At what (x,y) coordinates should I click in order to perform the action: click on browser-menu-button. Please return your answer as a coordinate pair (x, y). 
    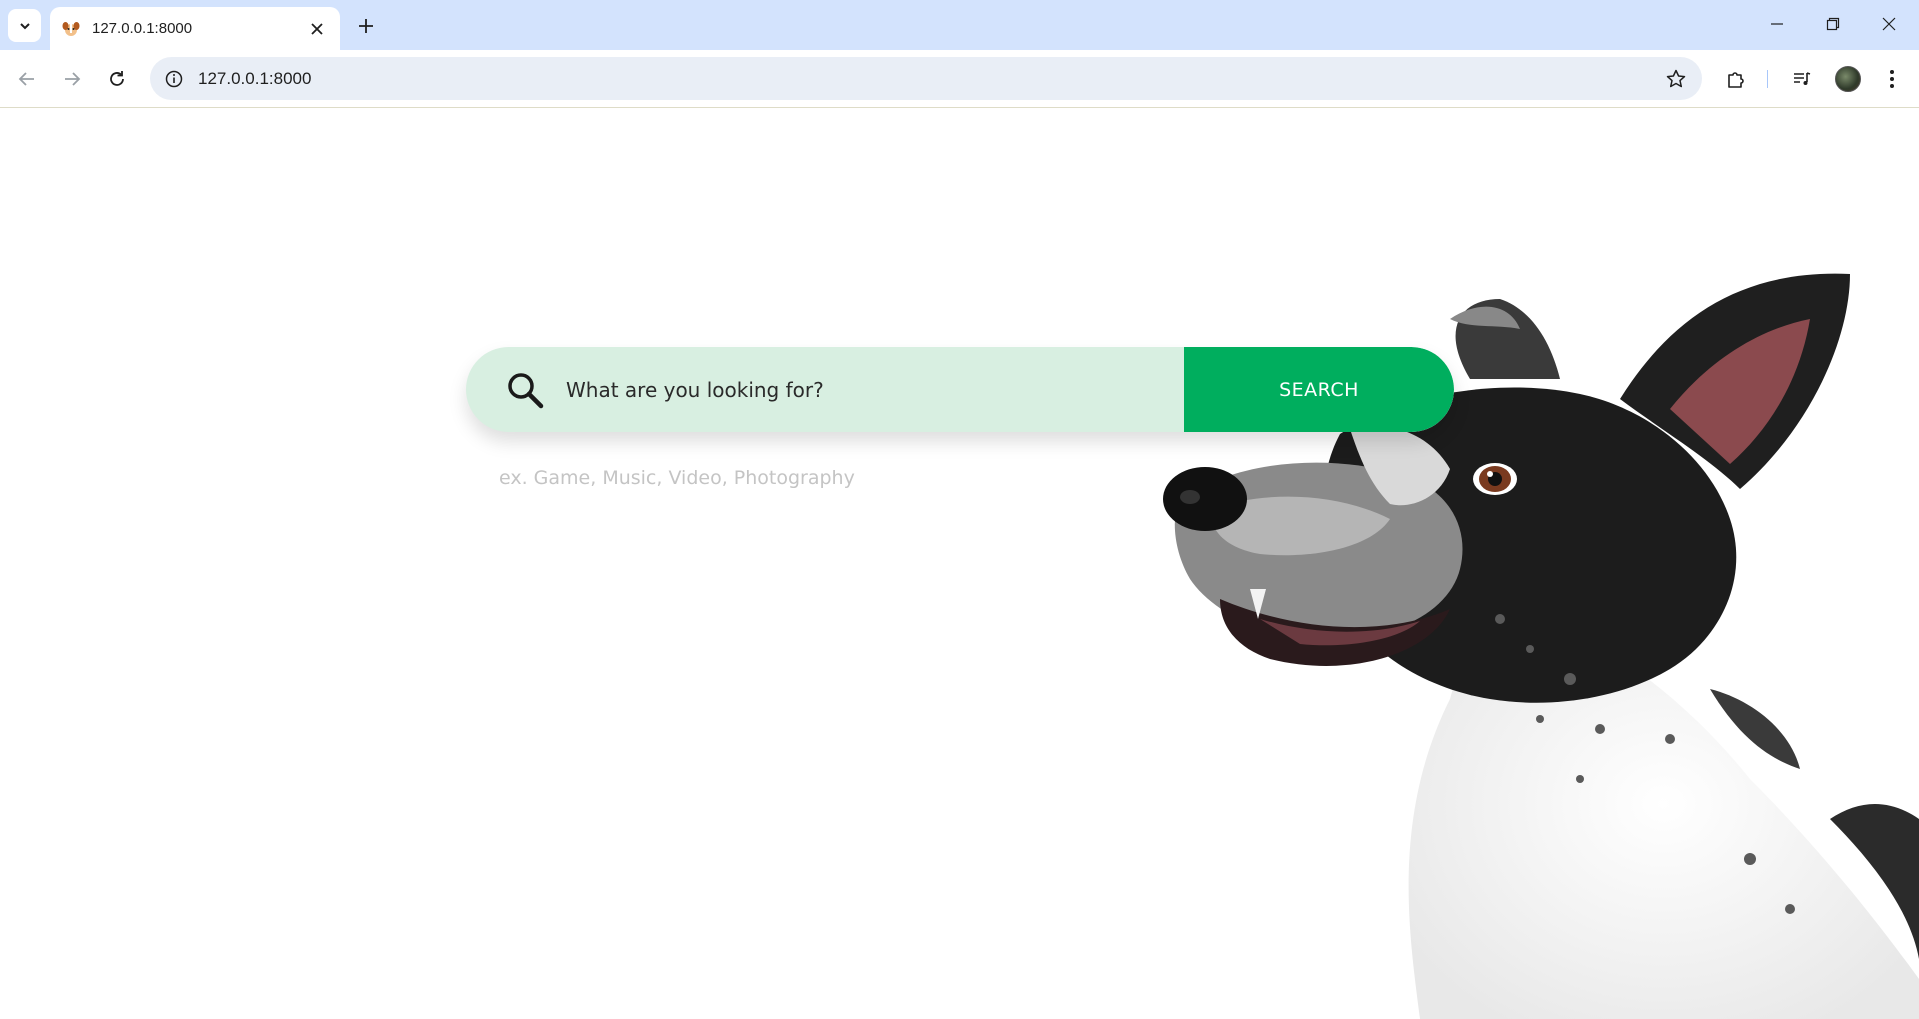
    Looking at the image, I should click on (1892, 79).